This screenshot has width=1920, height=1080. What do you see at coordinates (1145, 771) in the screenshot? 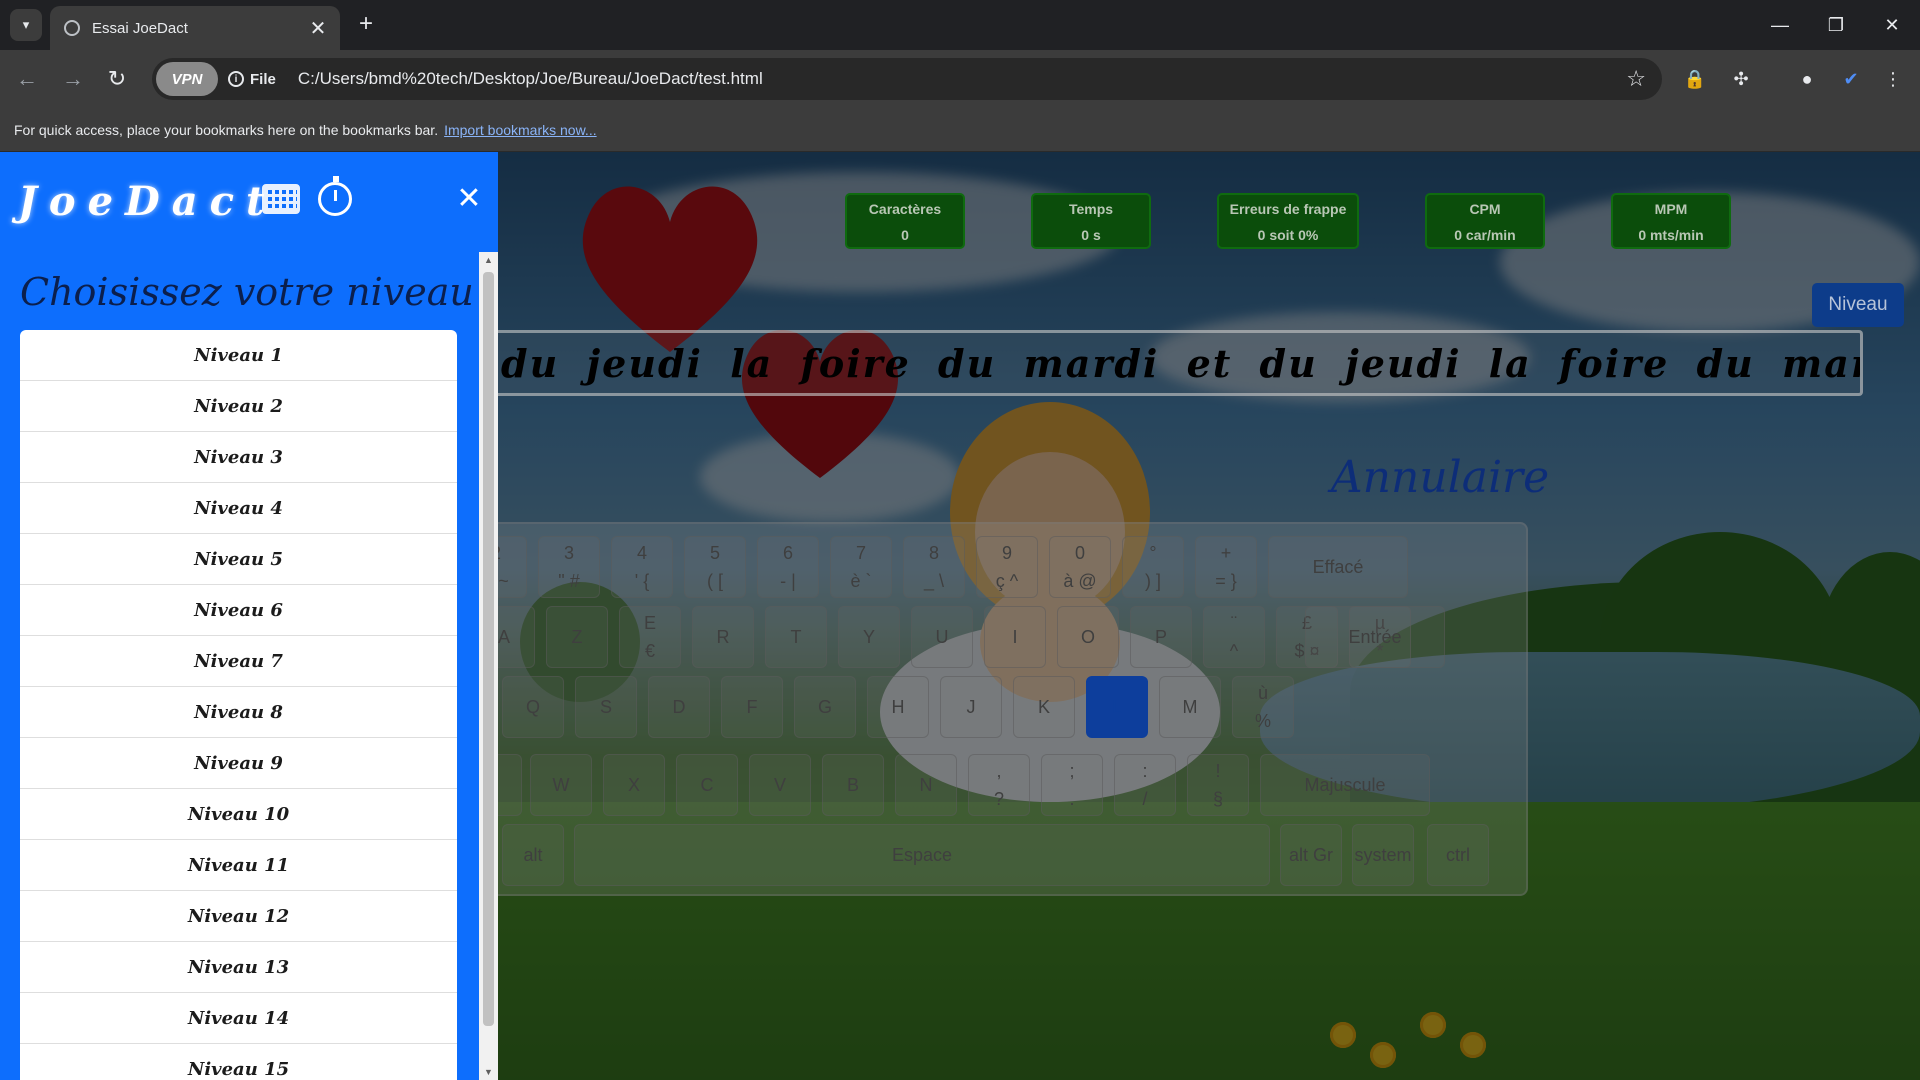
I see `key-glyph: :` at bounding box center [1145, 771].